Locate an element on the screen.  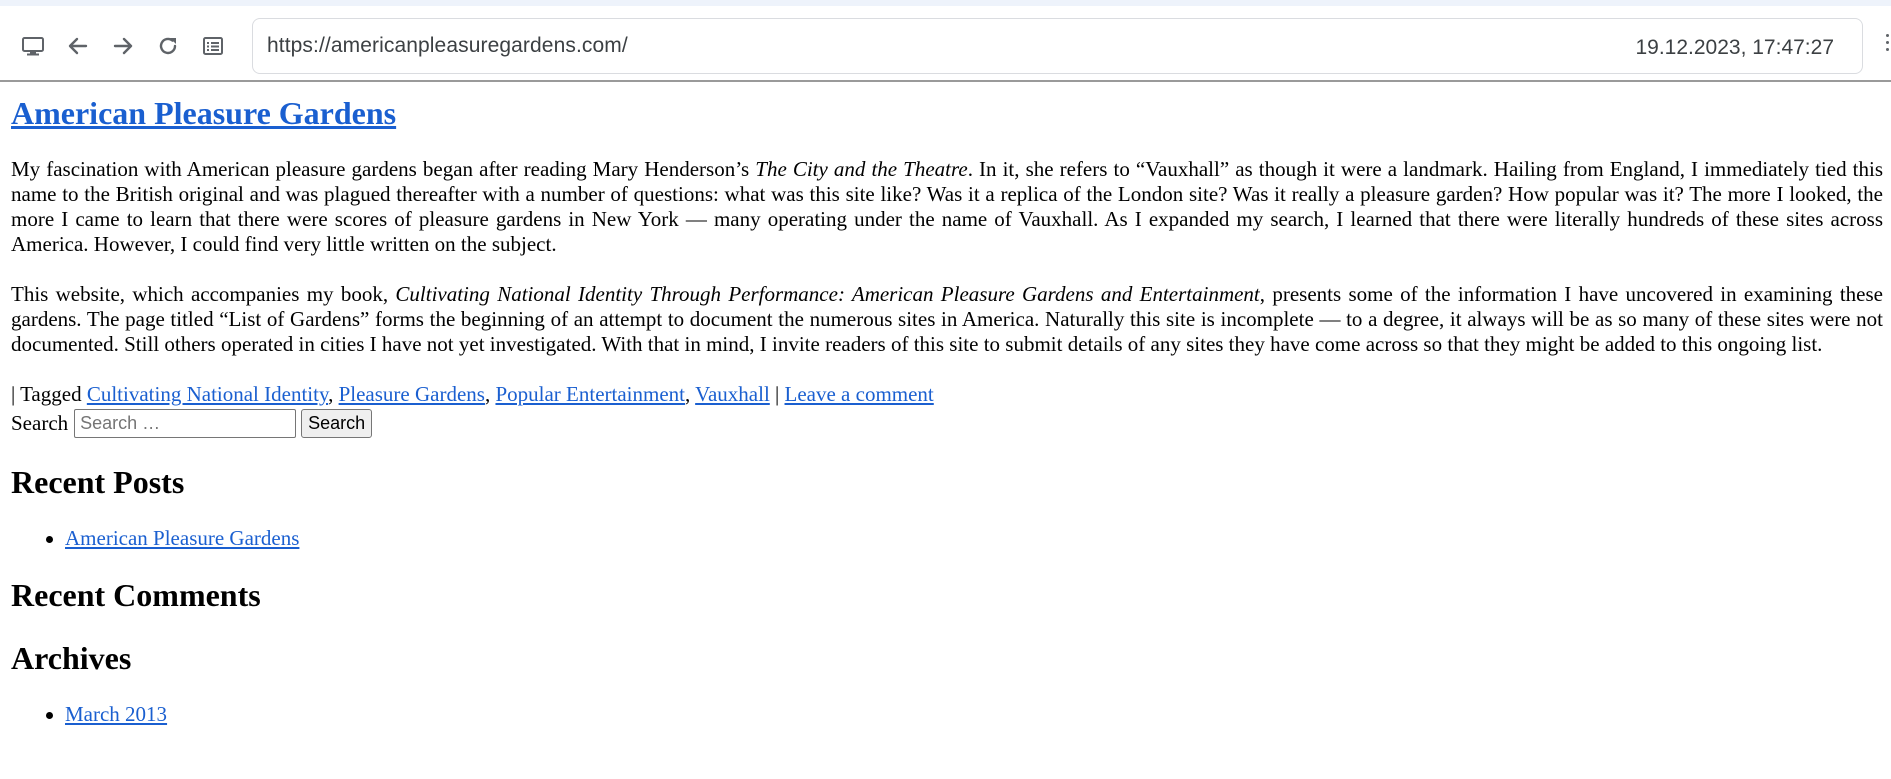
archives-list: March 2013 is located at coordinates (947, 714).